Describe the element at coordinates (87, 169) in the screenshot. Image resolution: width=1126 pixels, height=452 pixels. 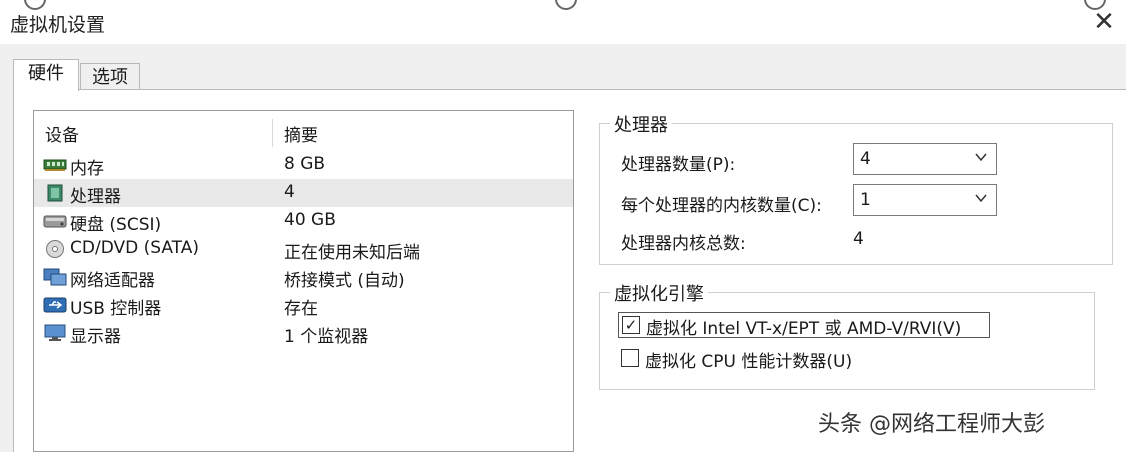
I see `device-name: 内存` at that location.